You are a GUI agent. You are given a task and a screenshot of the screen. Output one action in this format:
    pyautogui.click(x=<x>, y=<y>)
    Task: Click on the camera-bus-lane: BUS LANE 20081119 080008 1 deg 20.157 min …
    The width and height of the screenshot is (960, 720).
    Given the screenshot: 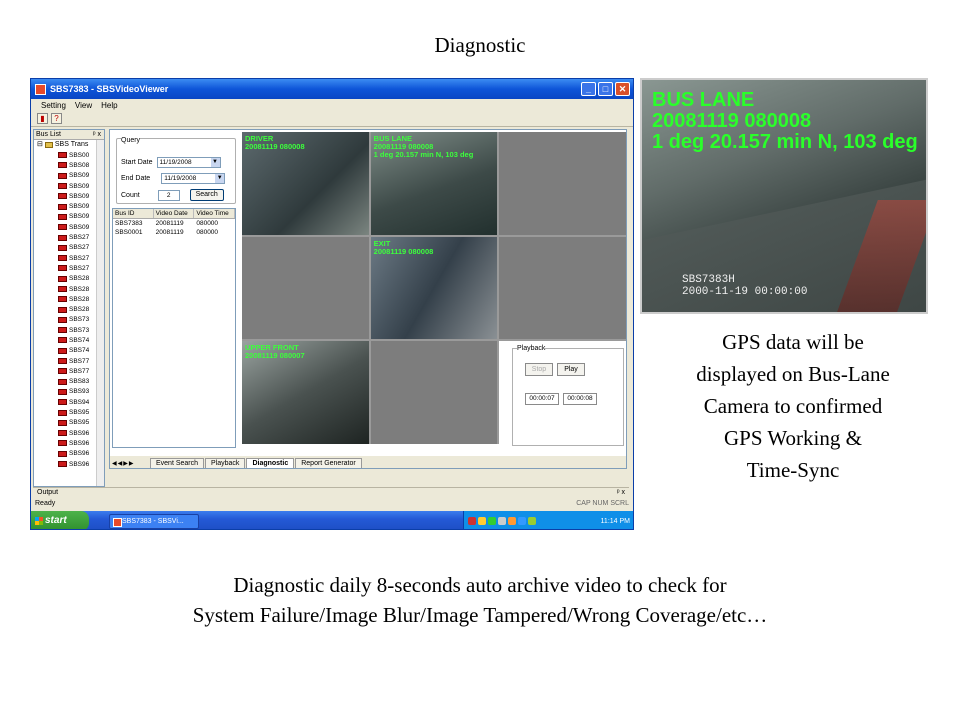 What is the action you would take?
    pyautogui.click(x=434, y=183)
    